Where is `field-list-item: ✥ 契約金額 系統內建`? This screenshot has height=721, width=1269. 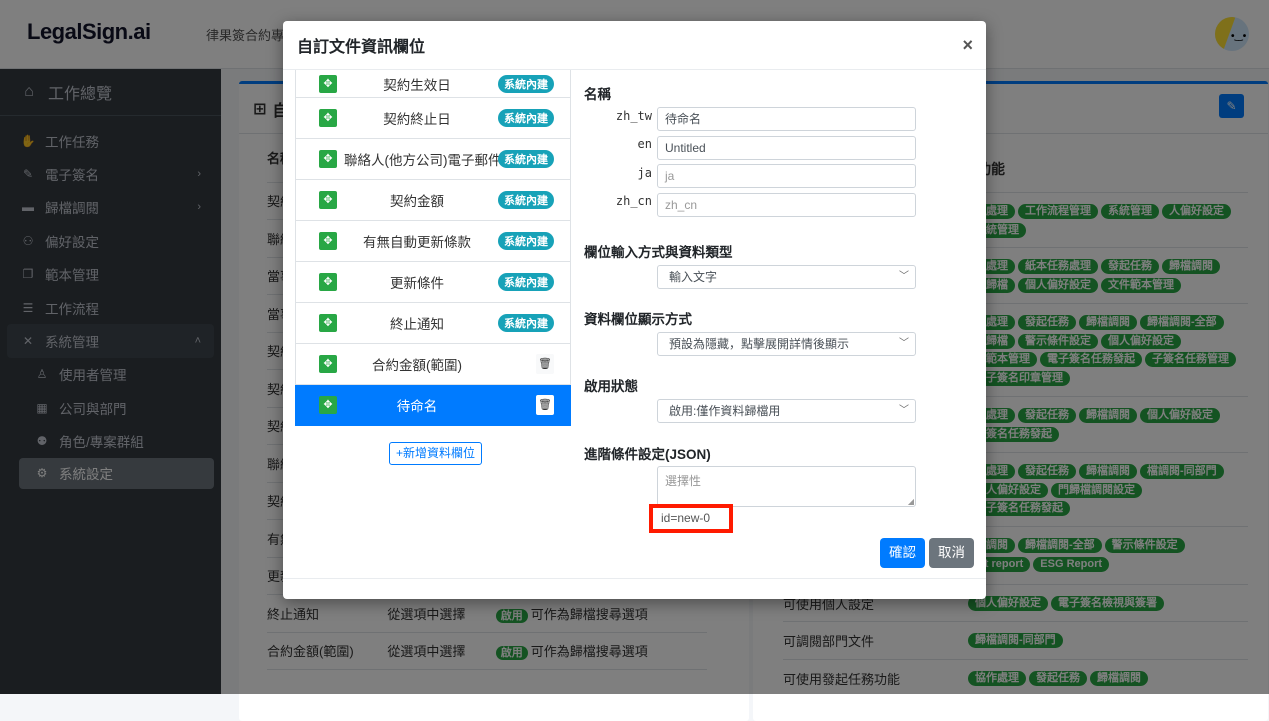 field-list-item: ✥ 契約金額 系統內建 is located at coordinates (433, 200).